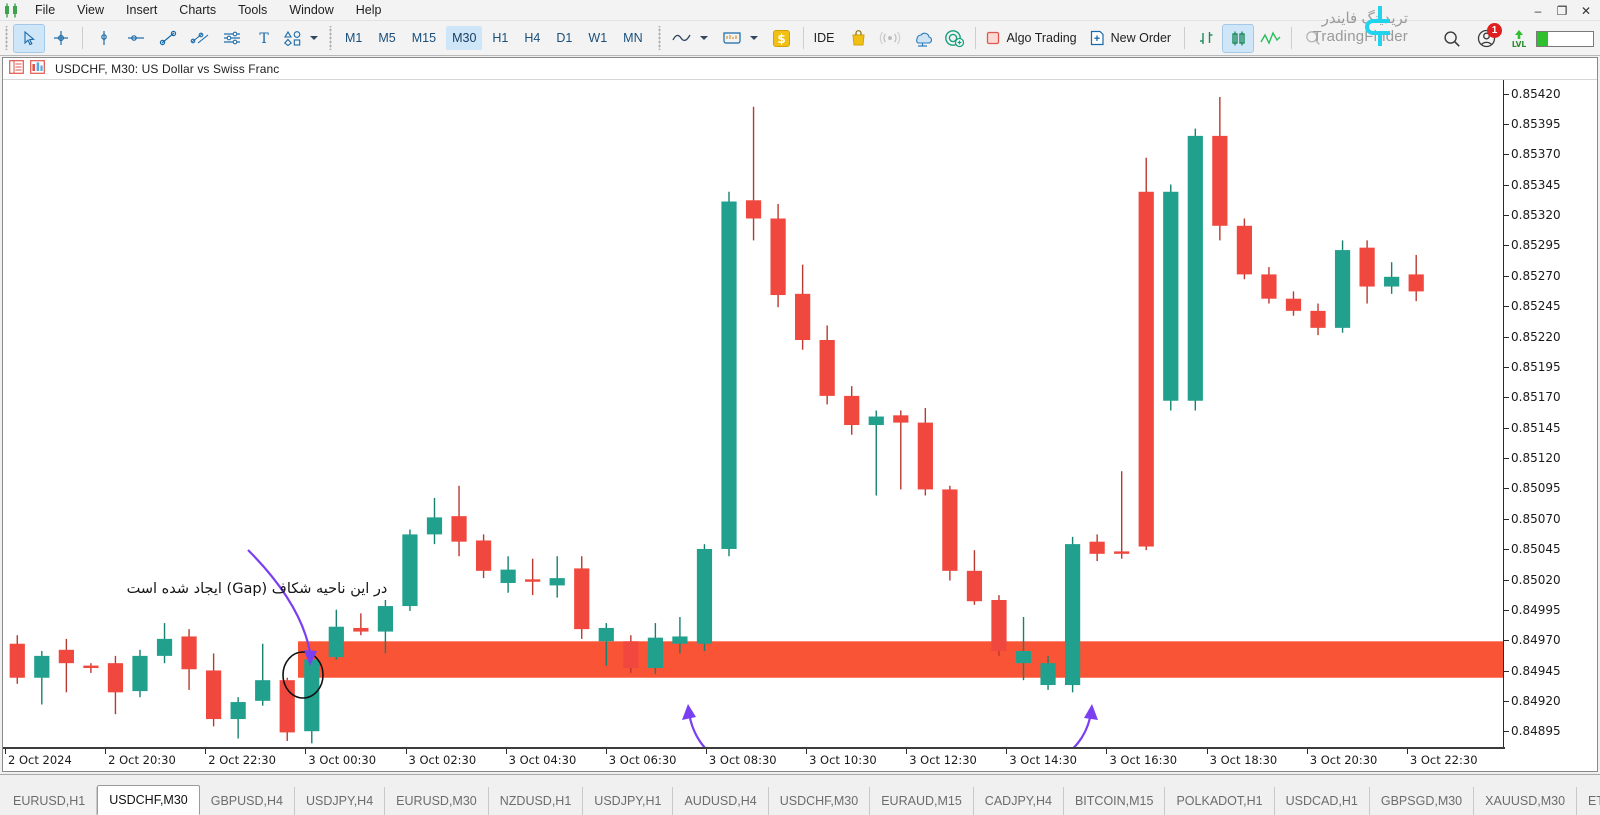 This screenshot has height=815, width=1600. Describe the element at coordinates (753, 38) in the screenshot. I see `template-dropdown-caret-icon` at that location.